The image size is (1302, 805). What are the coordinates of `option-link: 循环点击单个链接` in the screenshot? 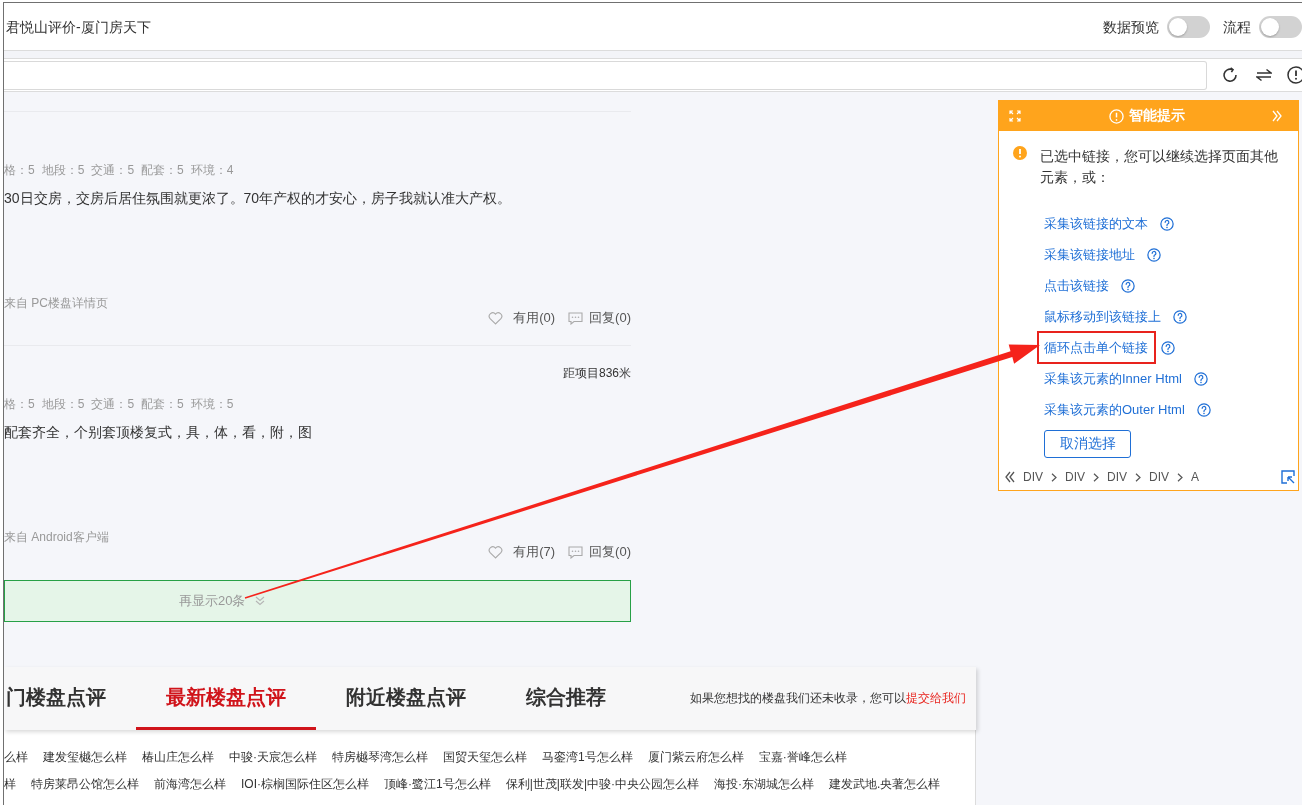 It's located at (1096, 347).